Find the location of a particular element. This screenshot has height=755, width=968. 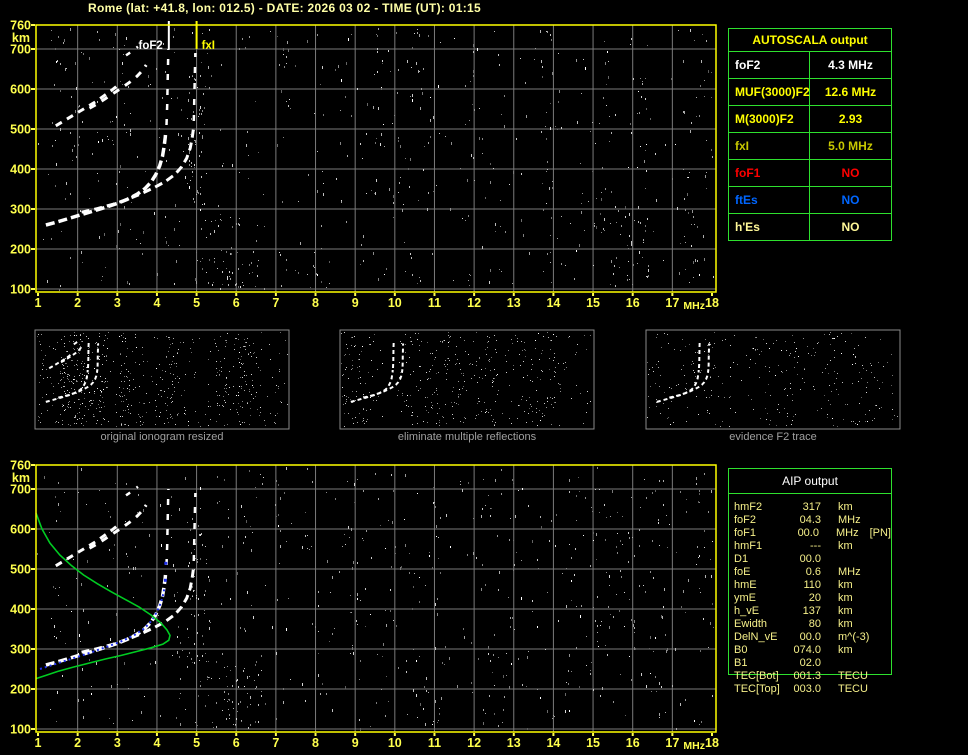

parameter-value: 074.0 is located at coordinates (807, 650).